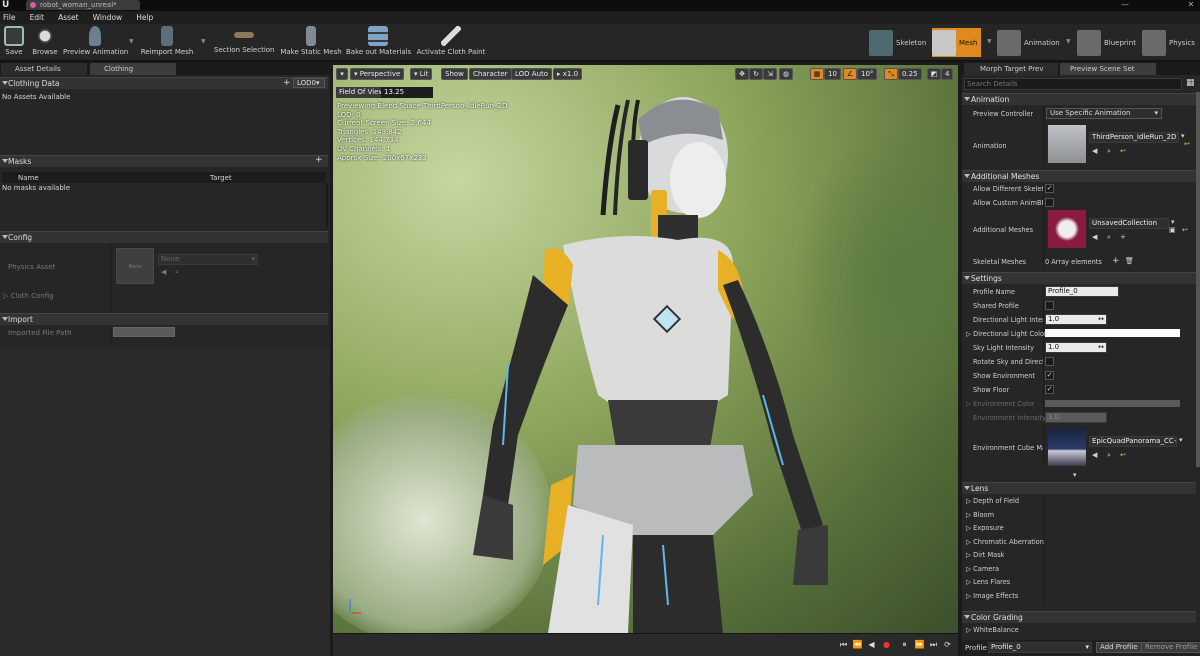 Image resolution: width=1200 pixels, height=656 pixels. I want to click on show-floor-checkbox: ✓, so click(1049, 389).